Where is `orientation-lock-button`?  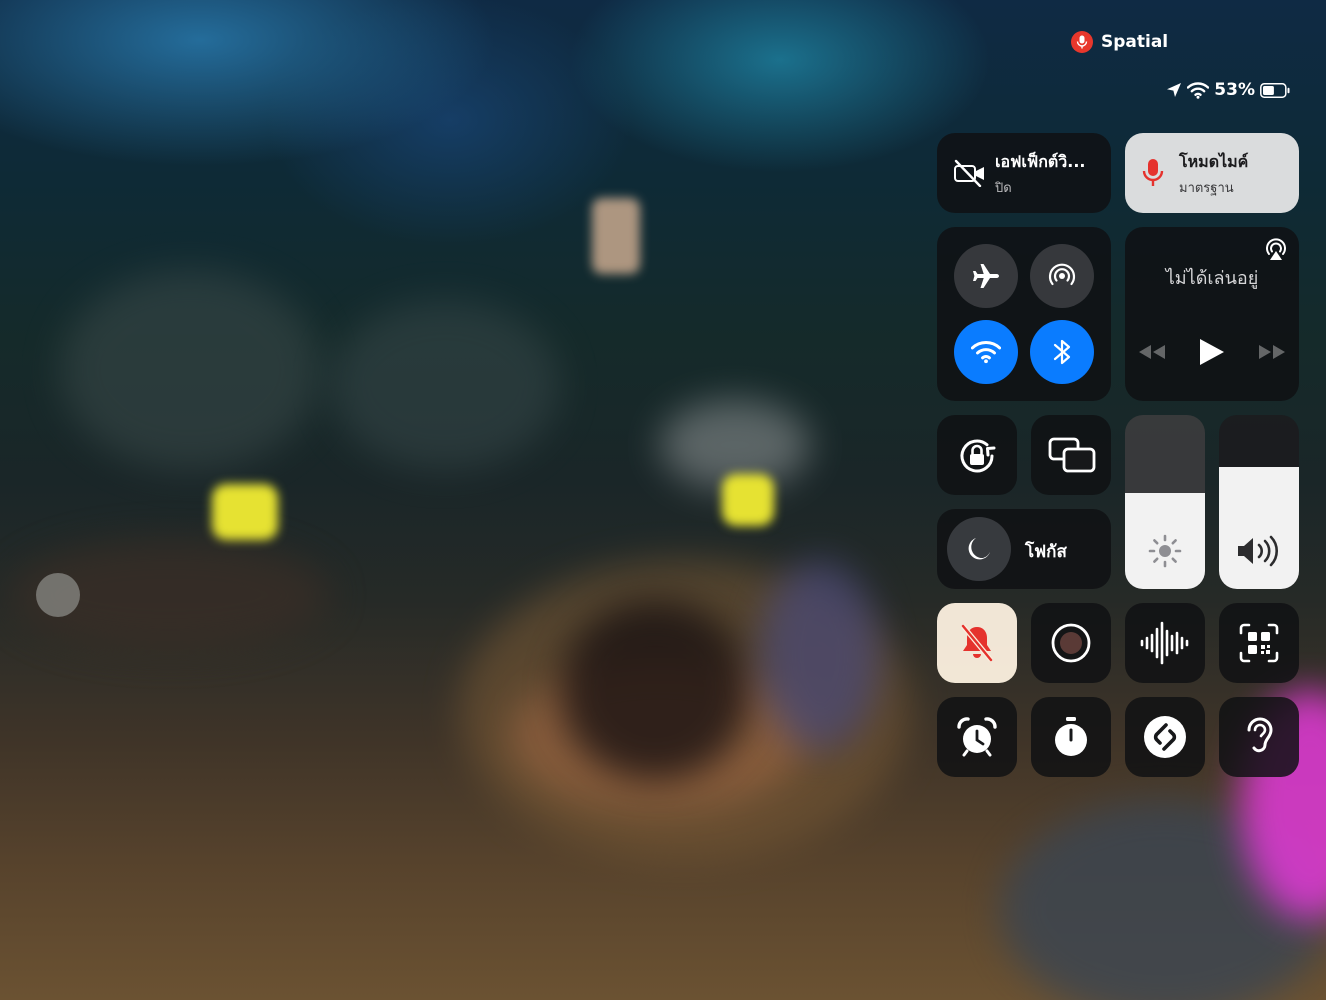 orientation-lock-button is located at coordinates (977, 455).